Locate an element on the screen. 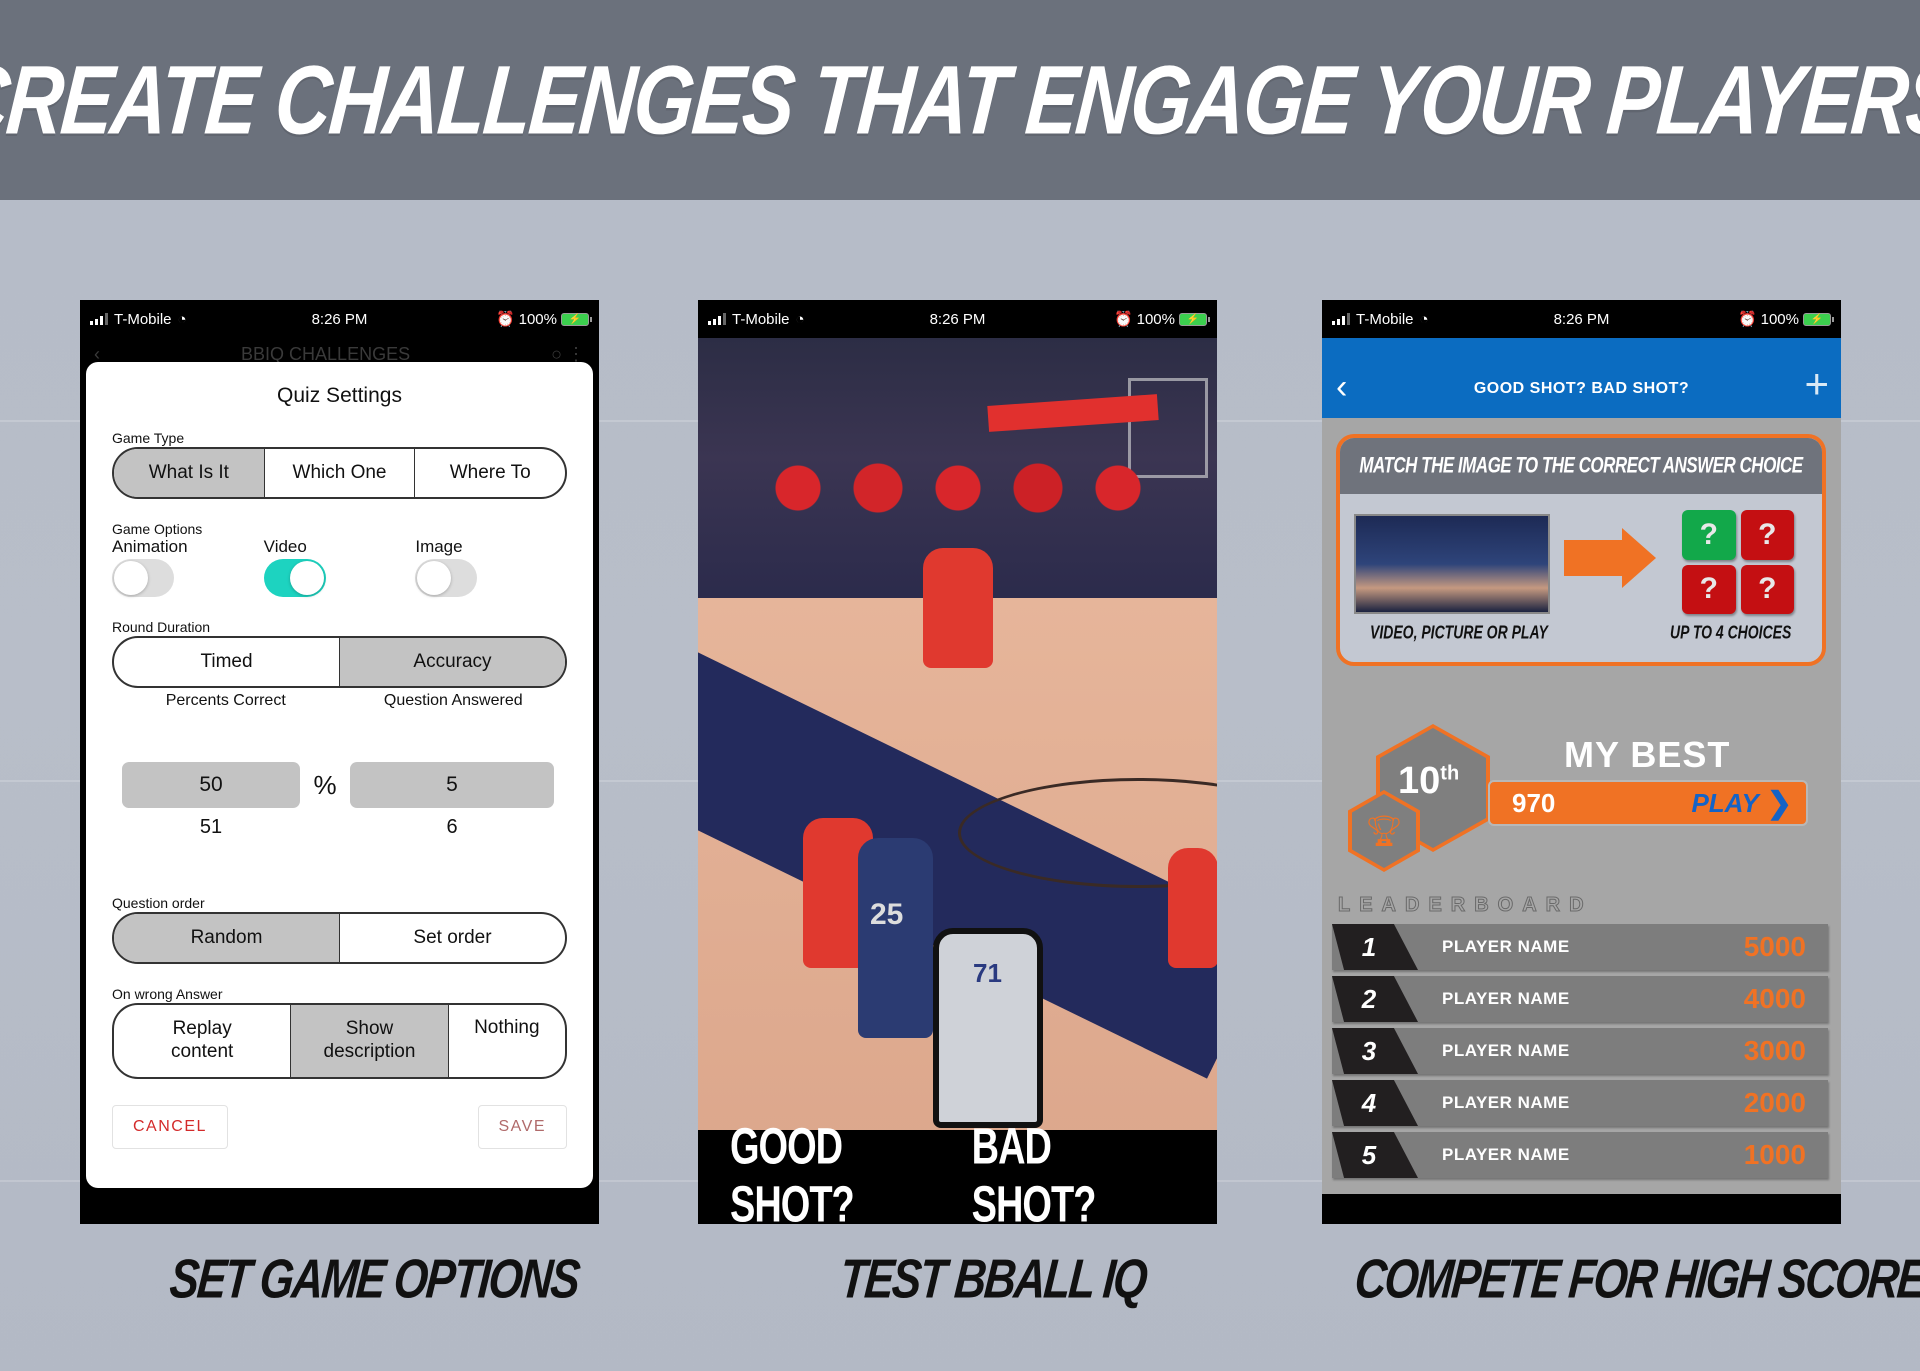 The image size is (1920, 1371). on-wrong-nothing: Nothing is located at coordinates (506, 1041).